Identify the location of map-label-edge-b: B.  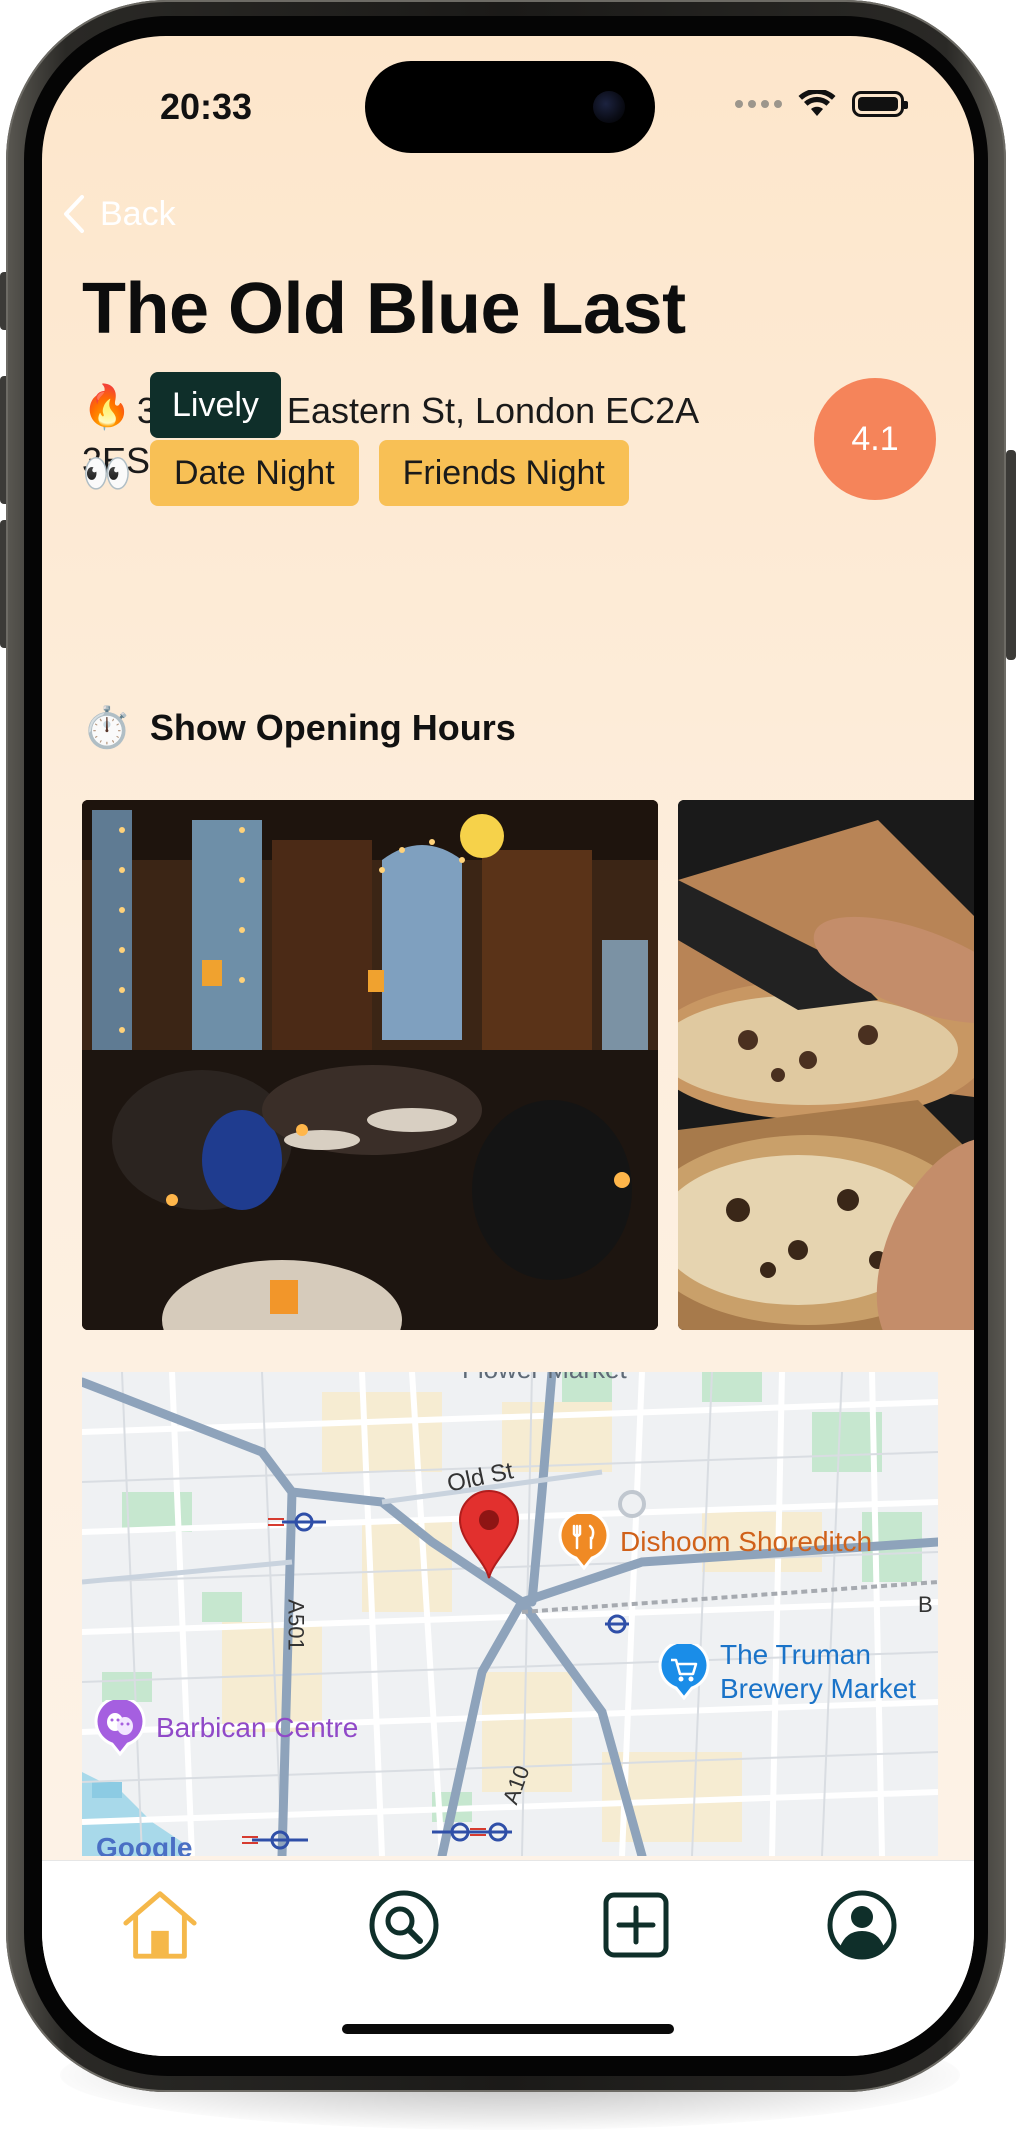
(925, 1604).